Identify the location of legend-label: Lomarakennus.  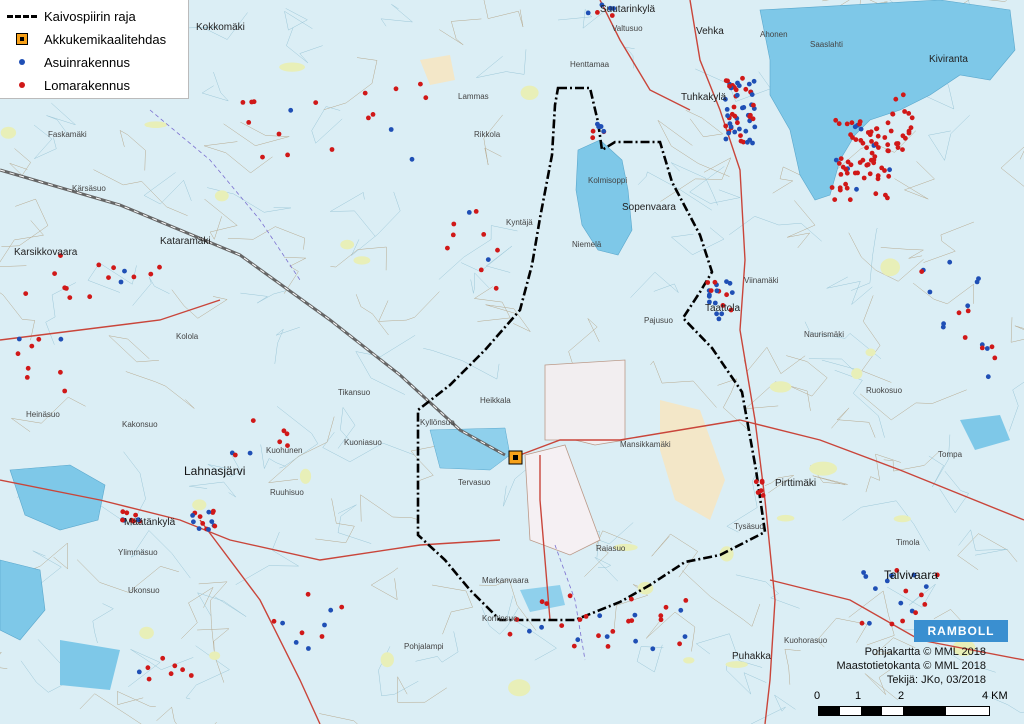
(87, 85).